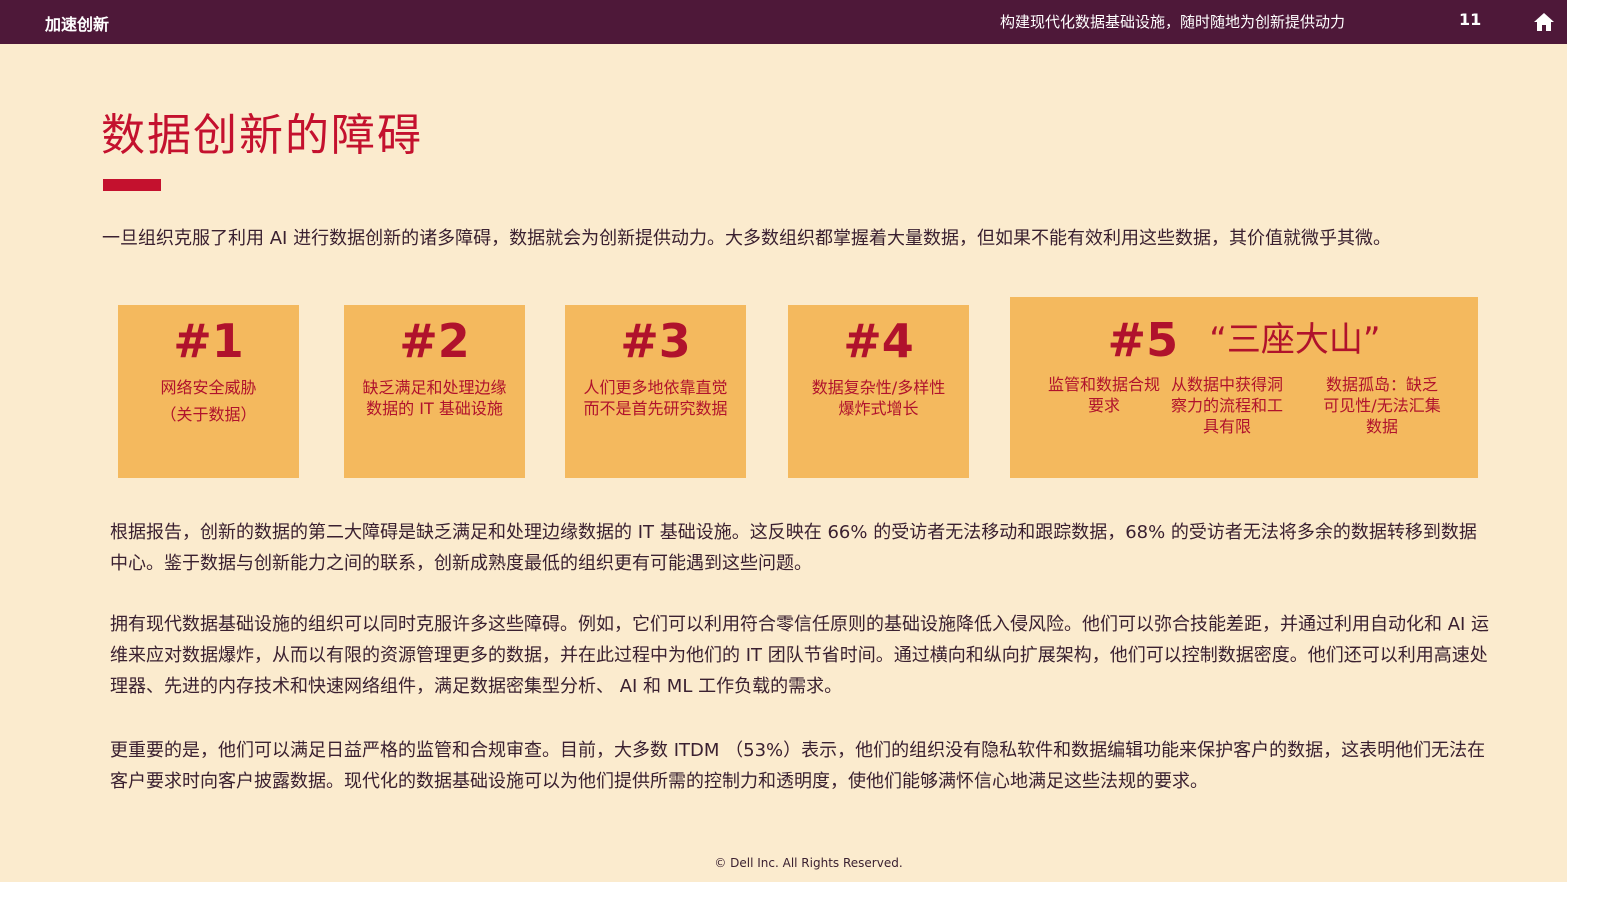 This screenshot has width=1600, height=899. Describe the element at coordinates (132, 185) in the screenshot. I see `title-underline` at that location.